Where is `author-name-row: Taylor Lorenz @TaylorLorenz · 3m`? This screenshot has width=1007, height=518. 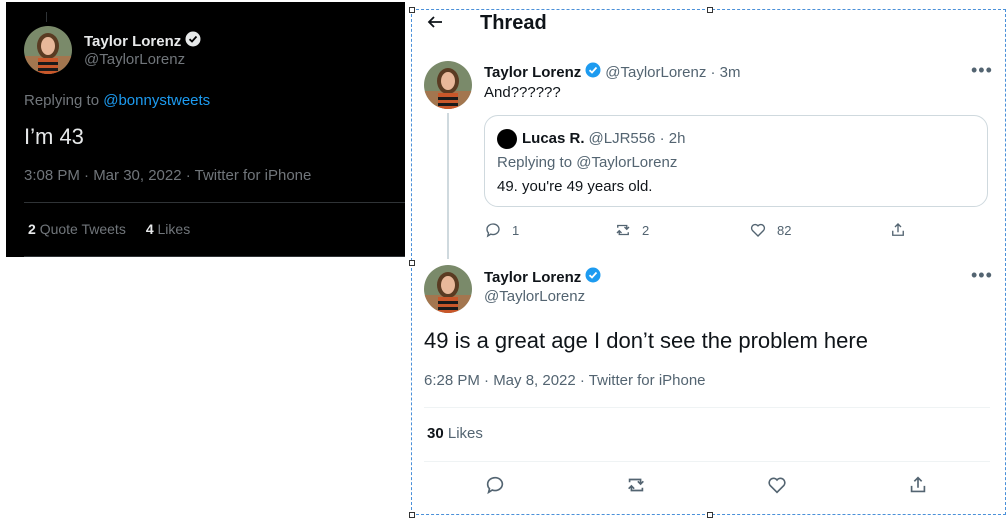
author-name-row: Taylor Lorenz @TaylorLorenz · 3m is located at coordinates (612, 72).